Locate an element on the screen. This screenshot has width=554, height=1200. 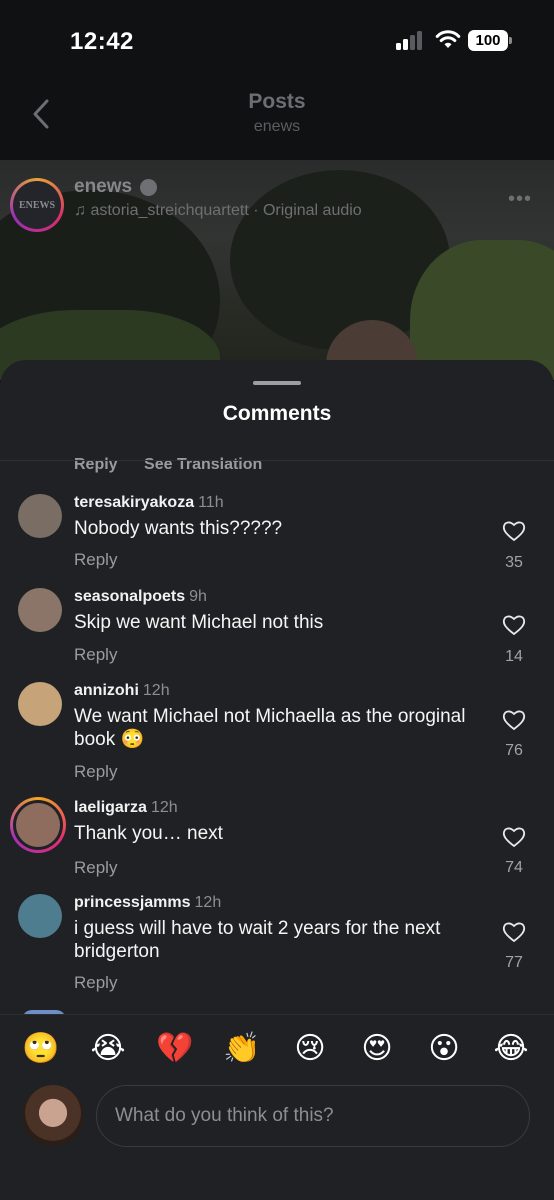
previous-comment-actions: Reply See Translation is located at coordinates (179, 465).